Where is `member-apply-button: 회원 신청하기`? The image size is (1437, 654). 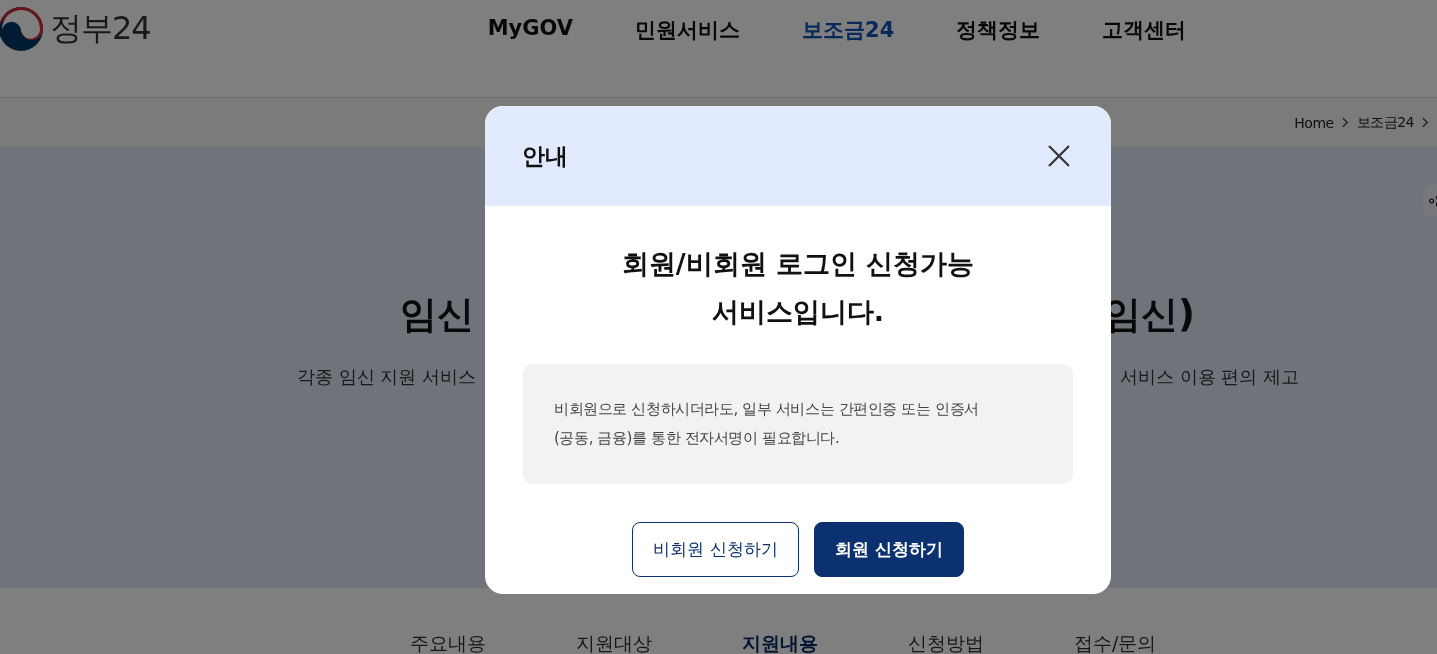
member-apply-button: 회원 신청하기 is located at coordinates (888, 549).